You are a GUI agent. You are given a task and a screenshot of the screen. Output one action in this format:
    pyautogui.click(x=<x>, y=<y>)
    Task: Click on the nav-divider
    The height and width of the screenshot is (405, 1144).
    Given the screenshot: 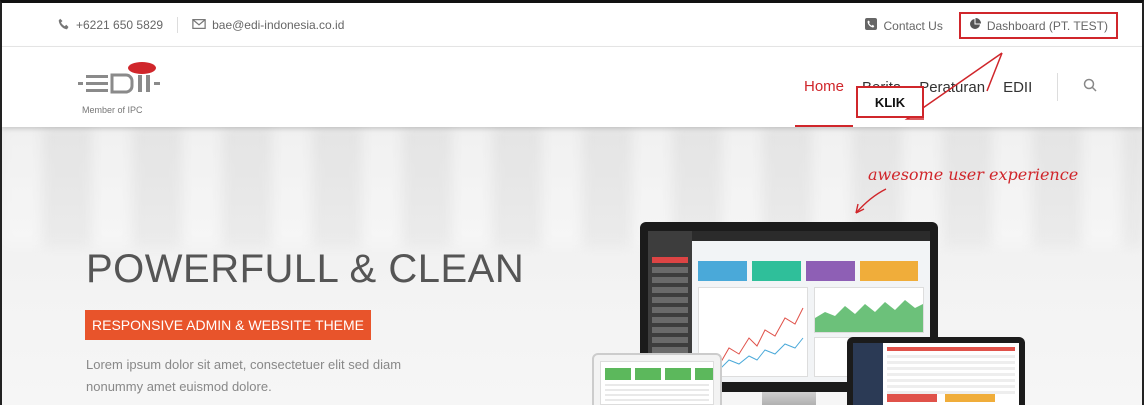 What is the action you would take?
    pyautogui.click(x=1058, y=87)
    